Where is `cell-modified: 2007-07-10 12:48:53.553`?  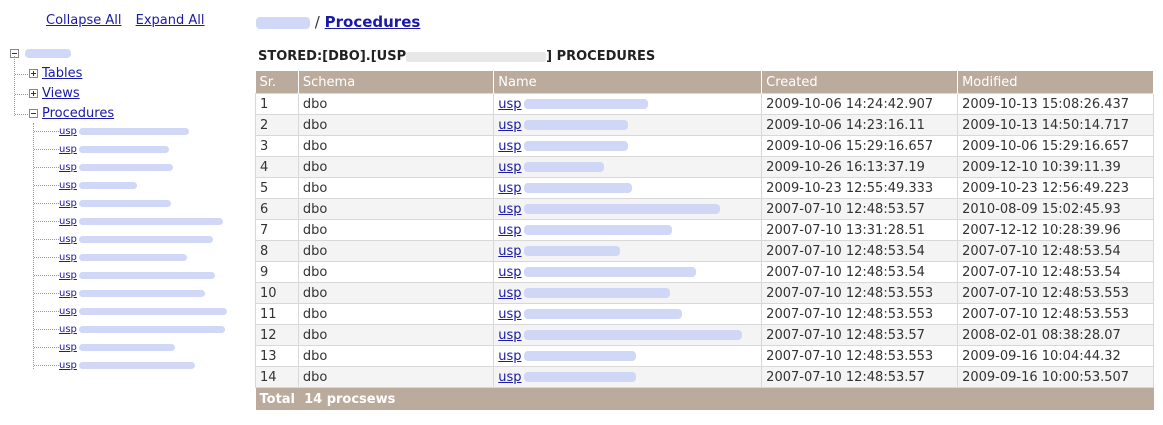
cell-modified: 2007-07-10 12:48:53.553 is located at coordinates (1055, 293).